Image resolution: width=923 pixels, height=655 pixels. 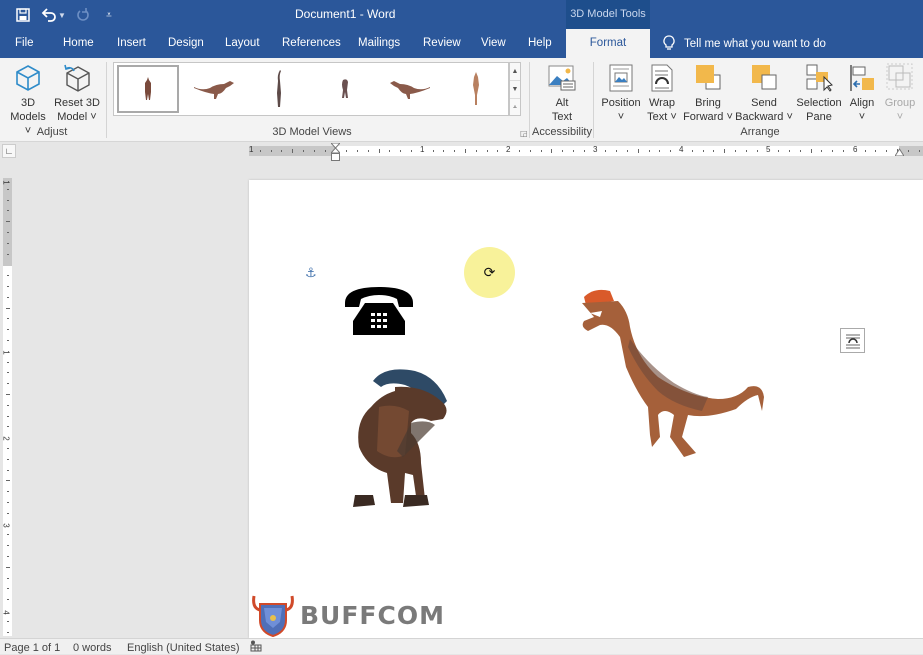 What do you see at coordinates (335, 157) in the screenshot?
I see `left-indent-marker` at bounding box center [335, 157].